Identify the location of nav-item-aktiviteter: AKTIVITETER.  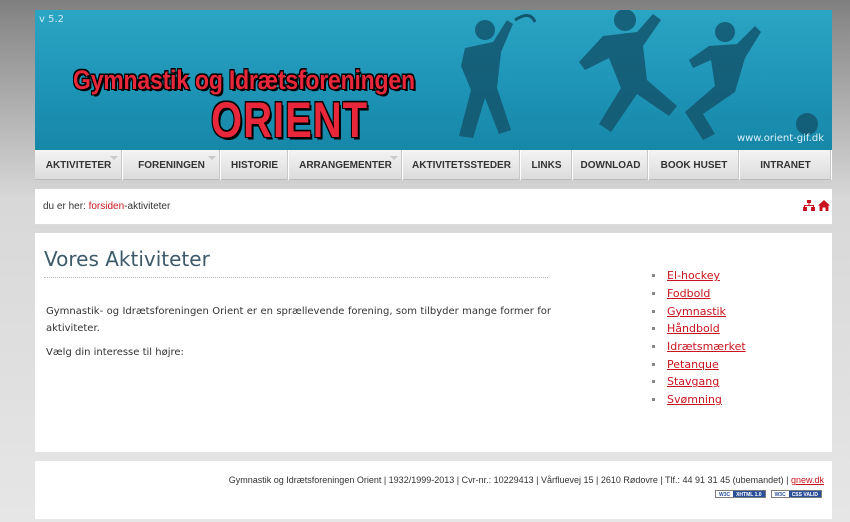
(79, 165).